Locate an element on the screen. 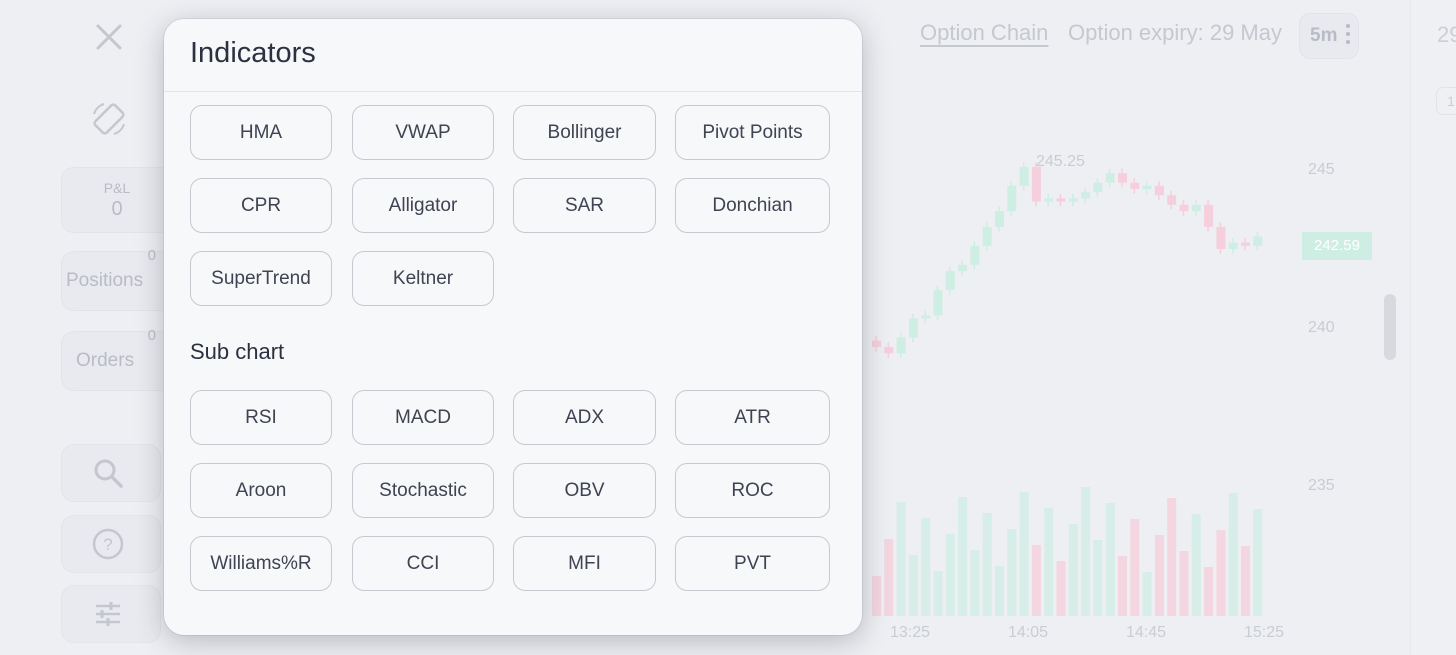  subchart-atr-button: ATR is located at coordinates (752, 417).